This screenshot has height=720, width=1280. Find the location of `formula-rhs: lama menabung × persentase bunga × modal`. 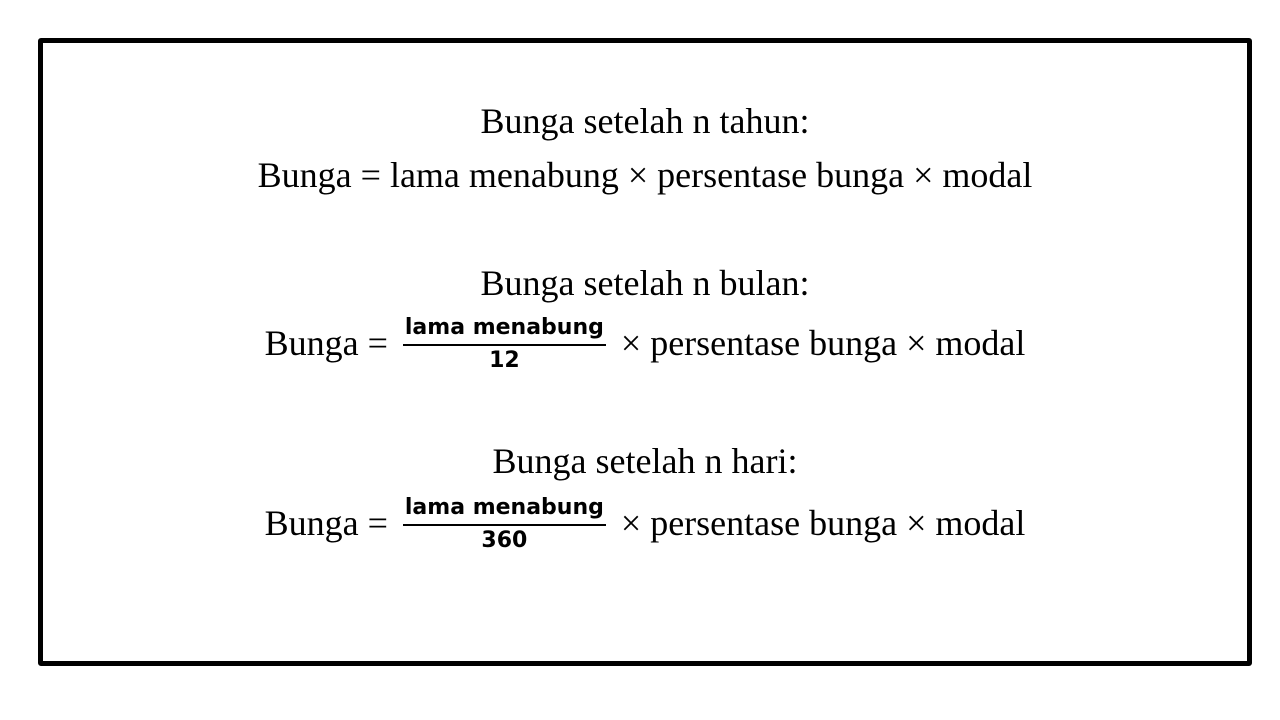

formula-rhs: lama menabung × persentase bunga × modal is located at coordinates (711, 175).